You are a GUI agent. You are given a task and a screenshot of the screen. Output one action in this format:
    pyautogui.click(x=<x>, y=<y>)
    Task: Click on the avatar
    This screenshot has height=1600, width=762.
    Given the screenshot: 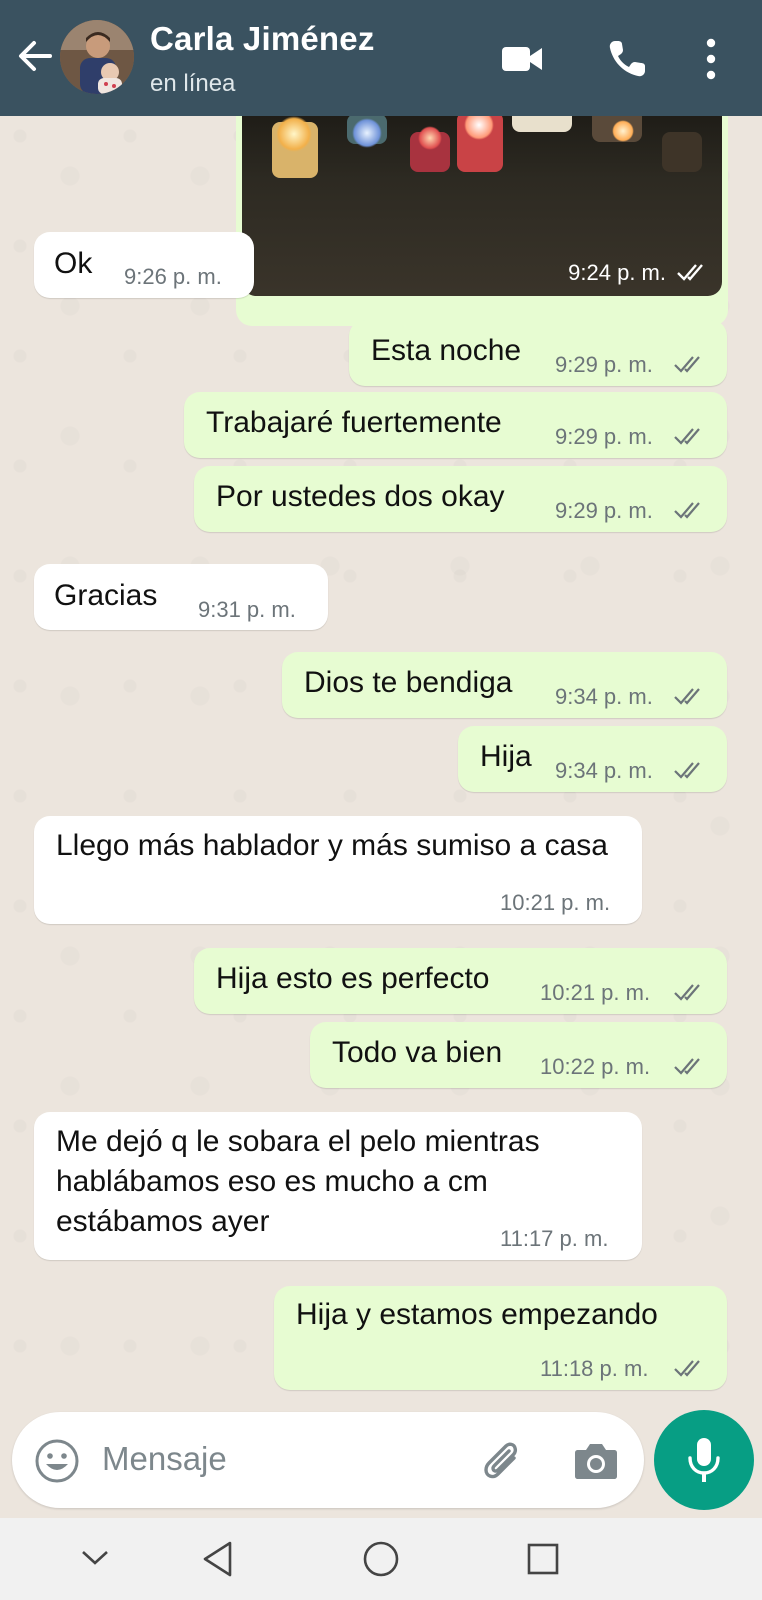 What is the action you would take?
    pyautogui.click(x=97, y=57)
    